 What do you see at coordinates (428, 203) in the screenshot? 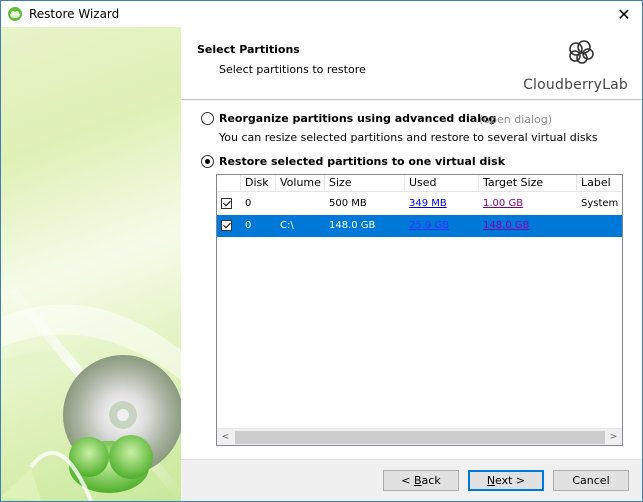
I see `cell-used-link: 349 MB` at bounding box center [428, 203].